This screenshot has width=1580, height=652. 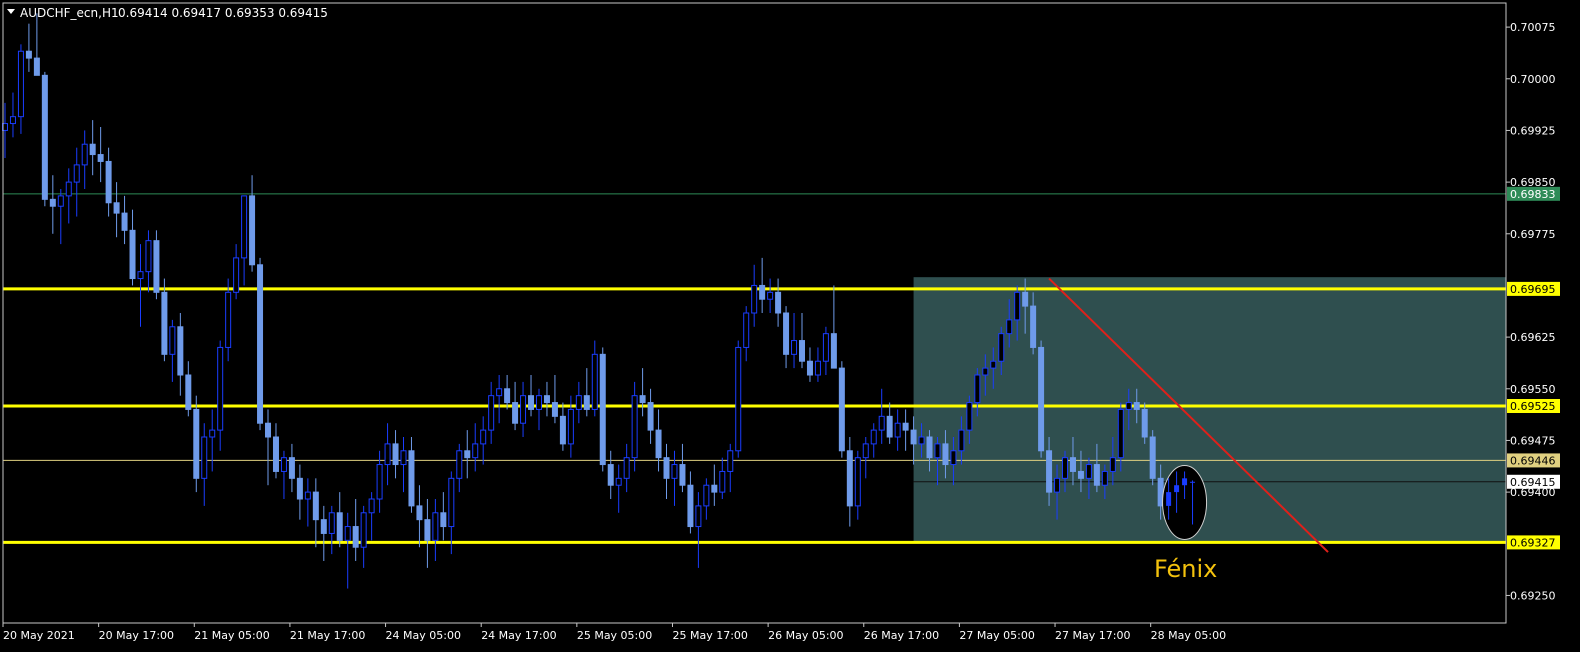 What do you see at coordinates (1533, 79) in the screenshot?
I see `y-tick-label: 0.70000` at bounding box center [1533, 79].